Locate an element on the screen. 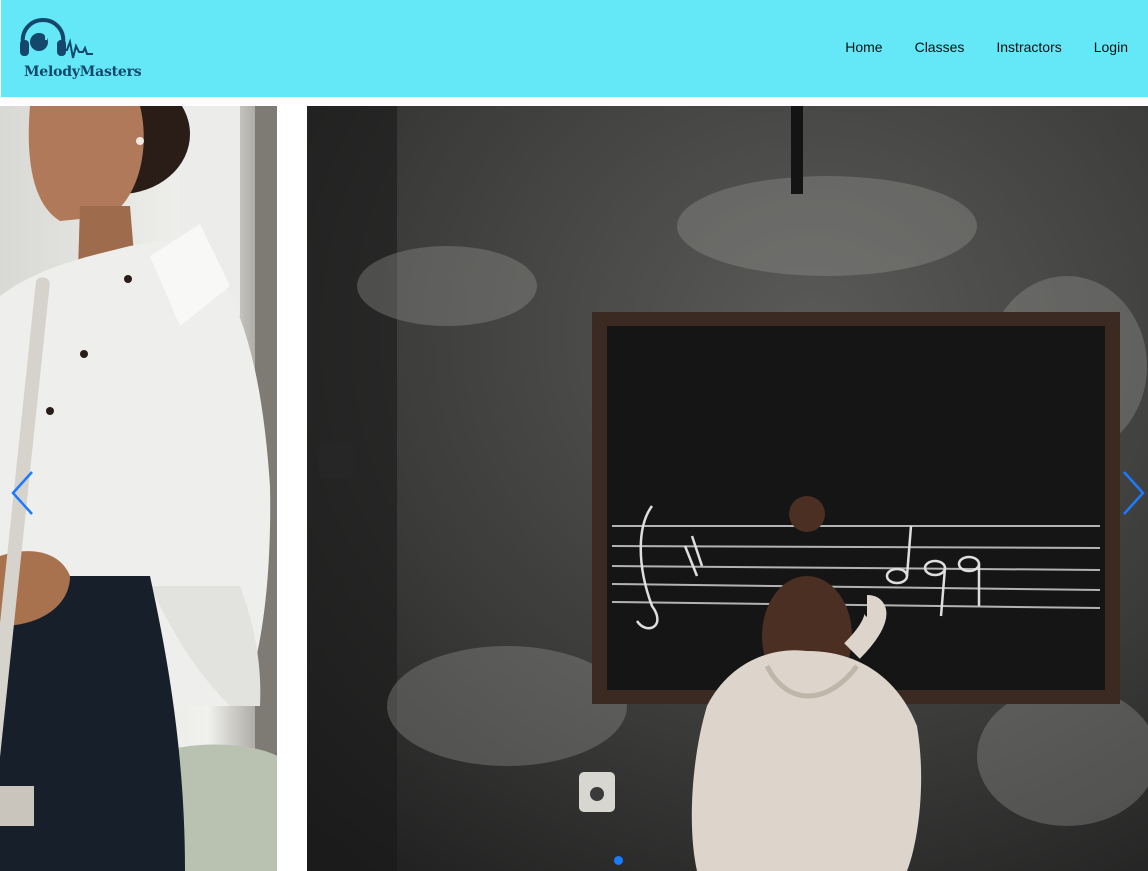 This screenshot has height=871, width=1148. pagination-dot-active is located at coordinates (618, 860).